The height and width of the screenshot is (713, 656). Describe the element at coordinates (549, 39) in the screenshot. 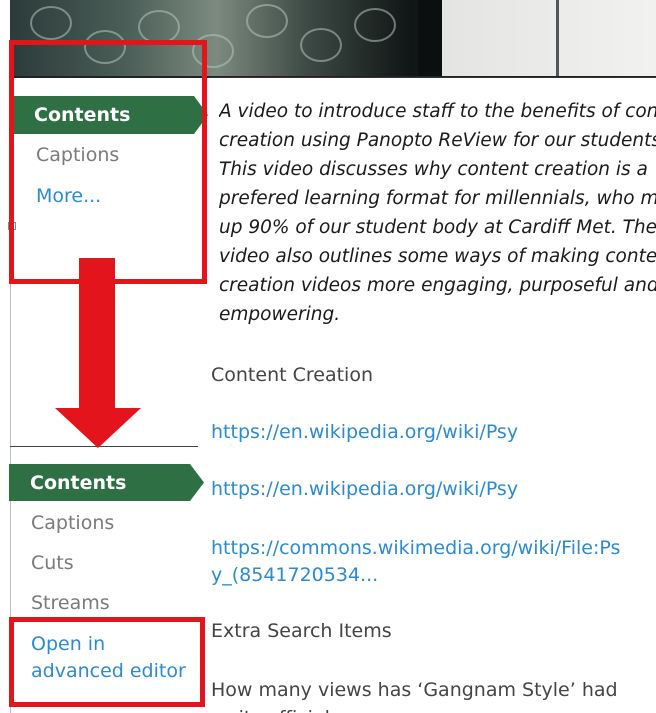

I see `video-background` at that location.